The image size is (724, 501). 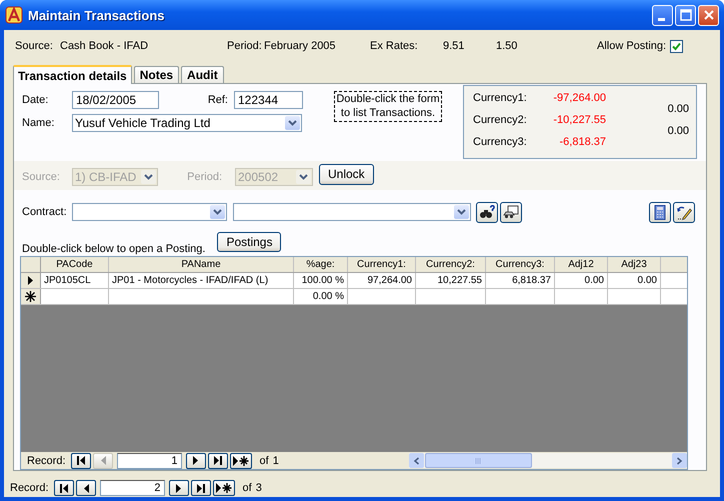 What do you see at coordinates (321, 264) in the screenshot?
I see `column-header: %age:` at bounding box center [321, 264].